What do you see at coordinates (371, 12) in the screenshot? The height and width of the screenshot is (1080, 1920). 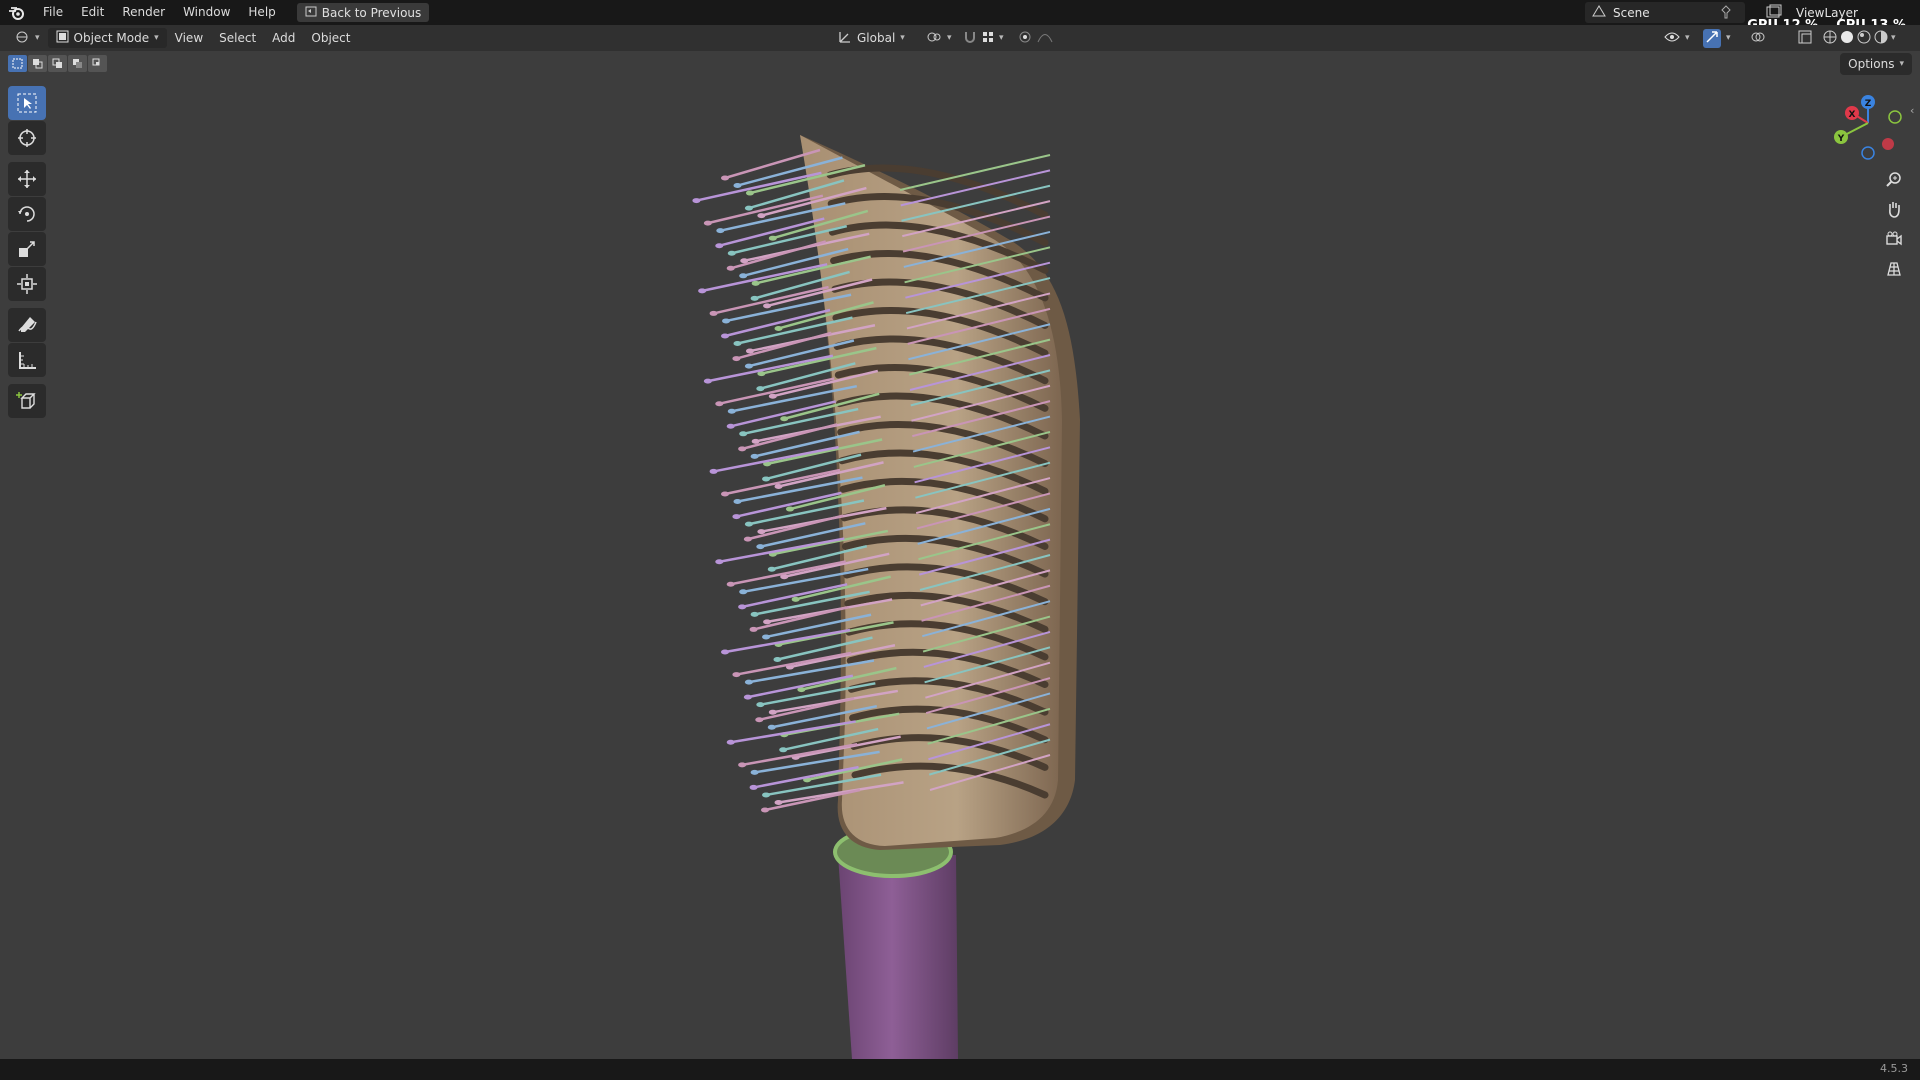 I see `back-button-label: Back to Previous` at bounding box center [371, 12].